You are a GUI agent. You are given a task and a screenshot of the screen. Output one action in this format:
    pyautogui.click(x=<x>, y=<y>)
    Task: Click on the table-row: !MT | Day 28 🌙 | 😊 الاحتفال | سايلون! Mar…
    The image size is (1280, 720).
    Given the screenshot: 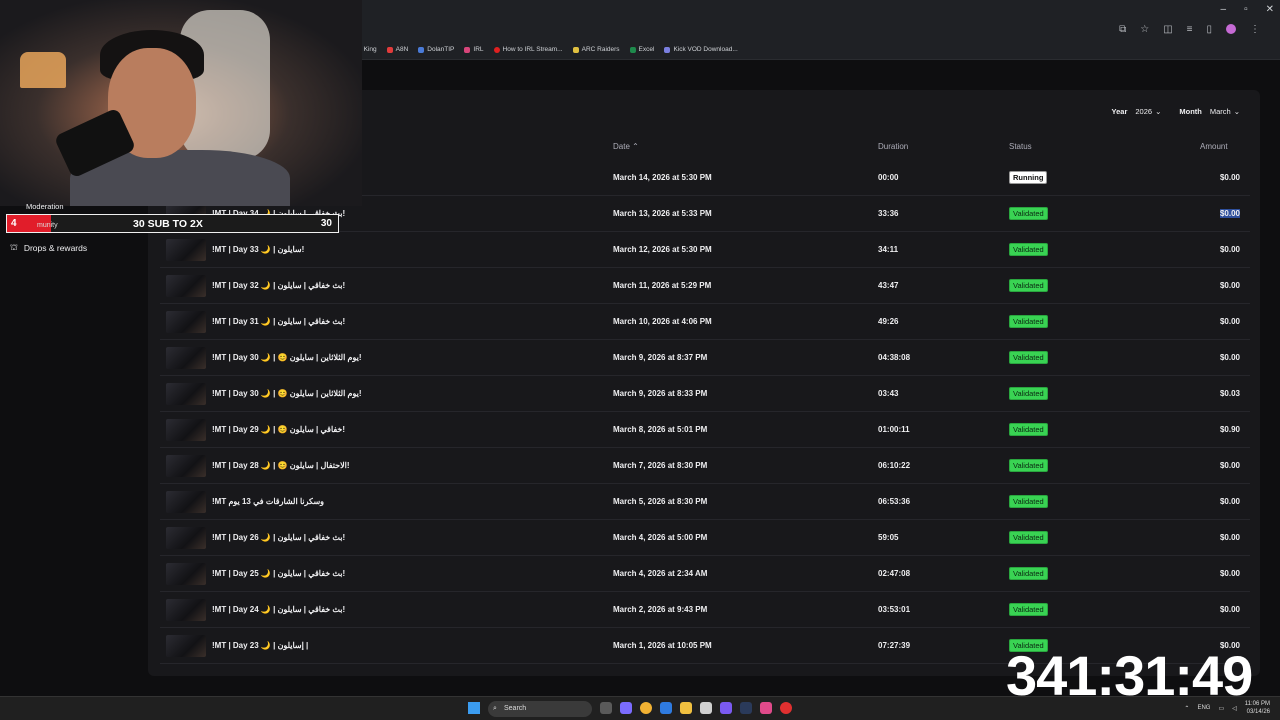 What is the action you would take?
    pyautogui.click(x=705, y=466)
    